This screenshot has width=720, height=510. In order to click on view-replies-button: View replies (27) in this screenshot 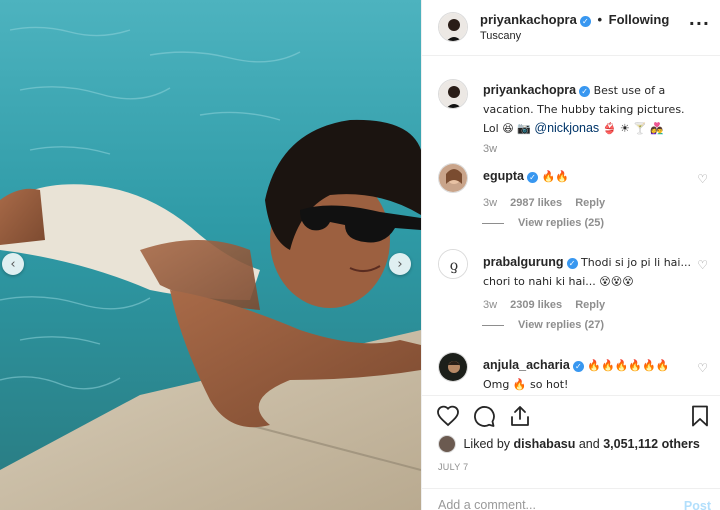, I will do `click(561, 325)`.